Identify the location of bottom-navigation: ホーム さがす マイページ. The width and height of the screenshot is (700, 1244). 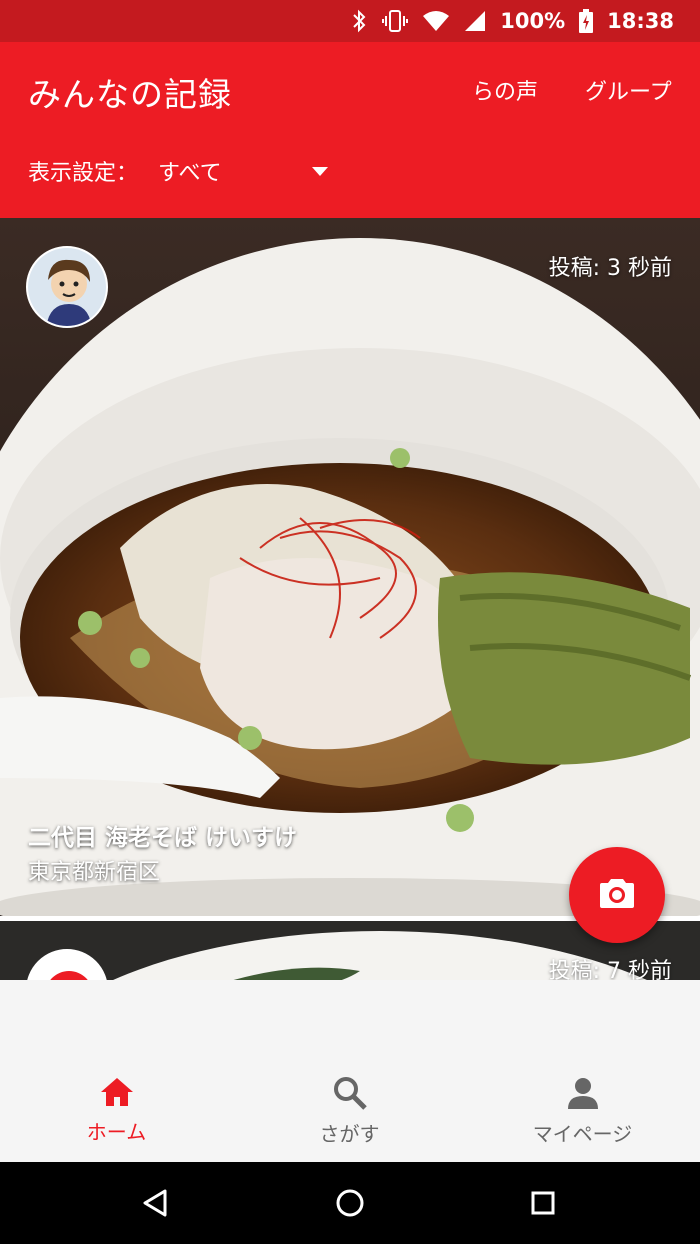
(350, 1071).